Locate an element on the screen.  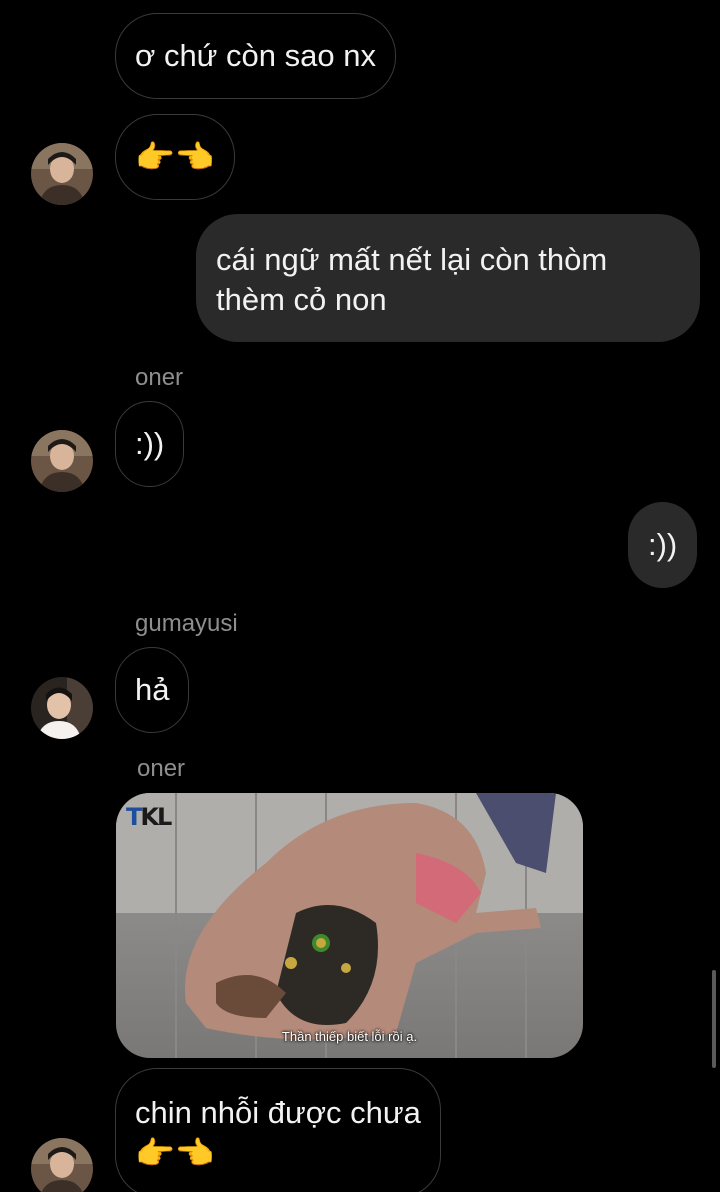
message-text-line-2: thèm cỏ non is located at coordinates (301, 299).